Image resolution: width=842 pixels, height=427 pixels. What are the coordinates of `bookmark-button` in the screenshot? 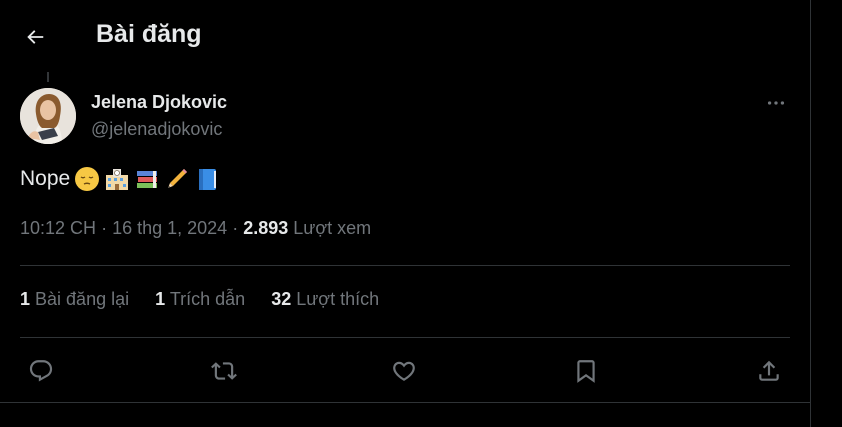 It's located at (586, 371).